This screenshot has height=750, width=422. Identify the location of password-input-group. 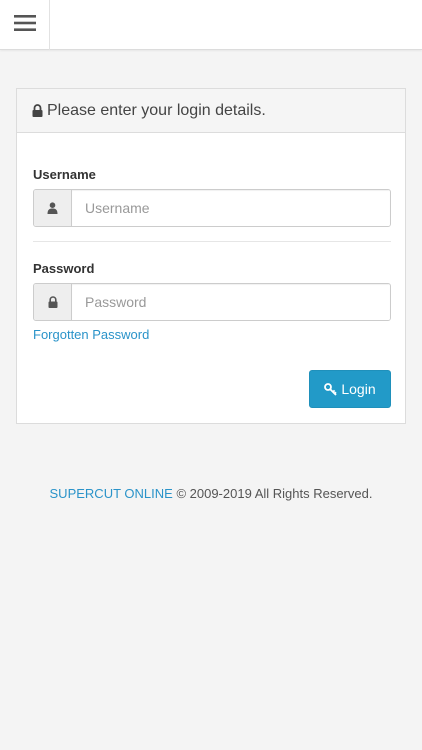
(212, 302).